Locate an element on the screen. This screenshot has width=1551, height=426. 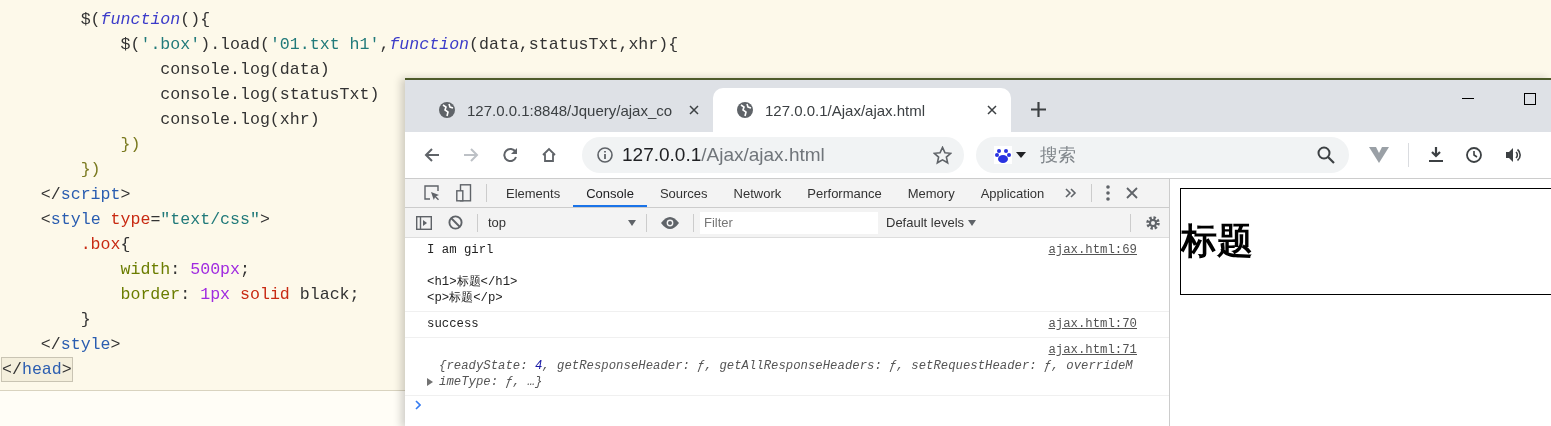
v-logo-icon is located at coordinates (1379, 155).